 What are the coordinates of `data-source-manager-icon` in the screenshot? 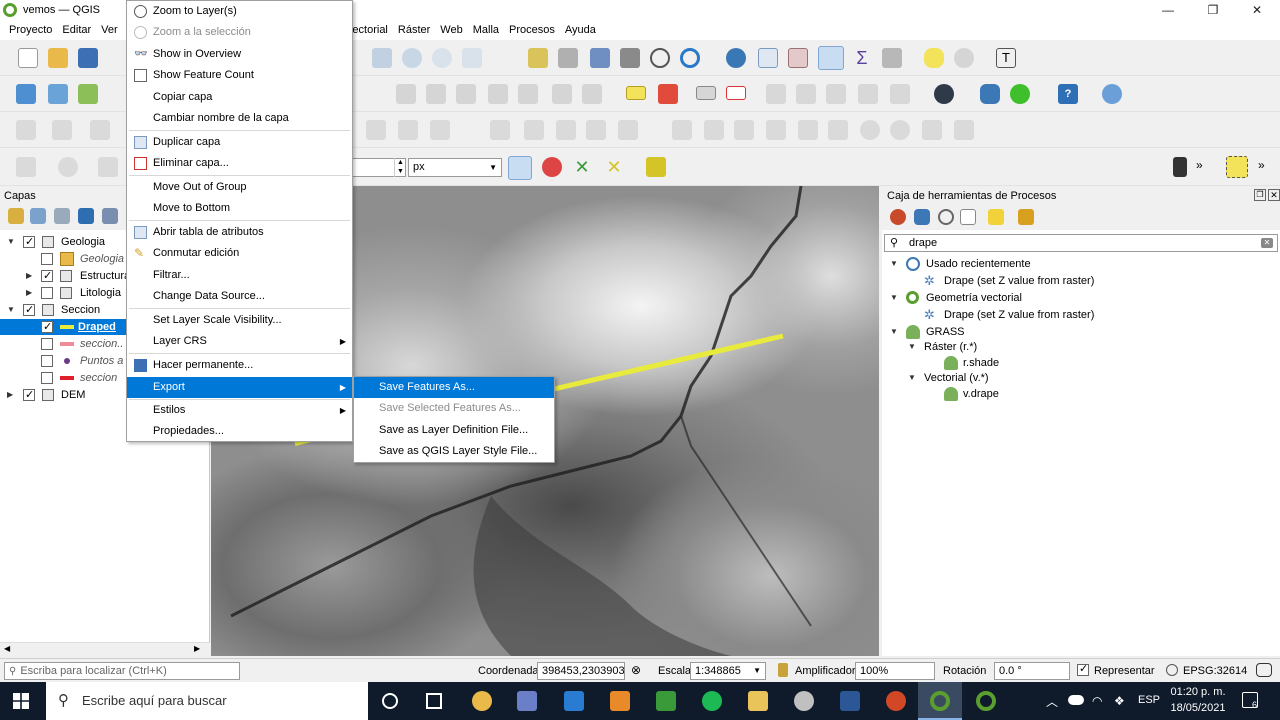 It's located at (26, 94).